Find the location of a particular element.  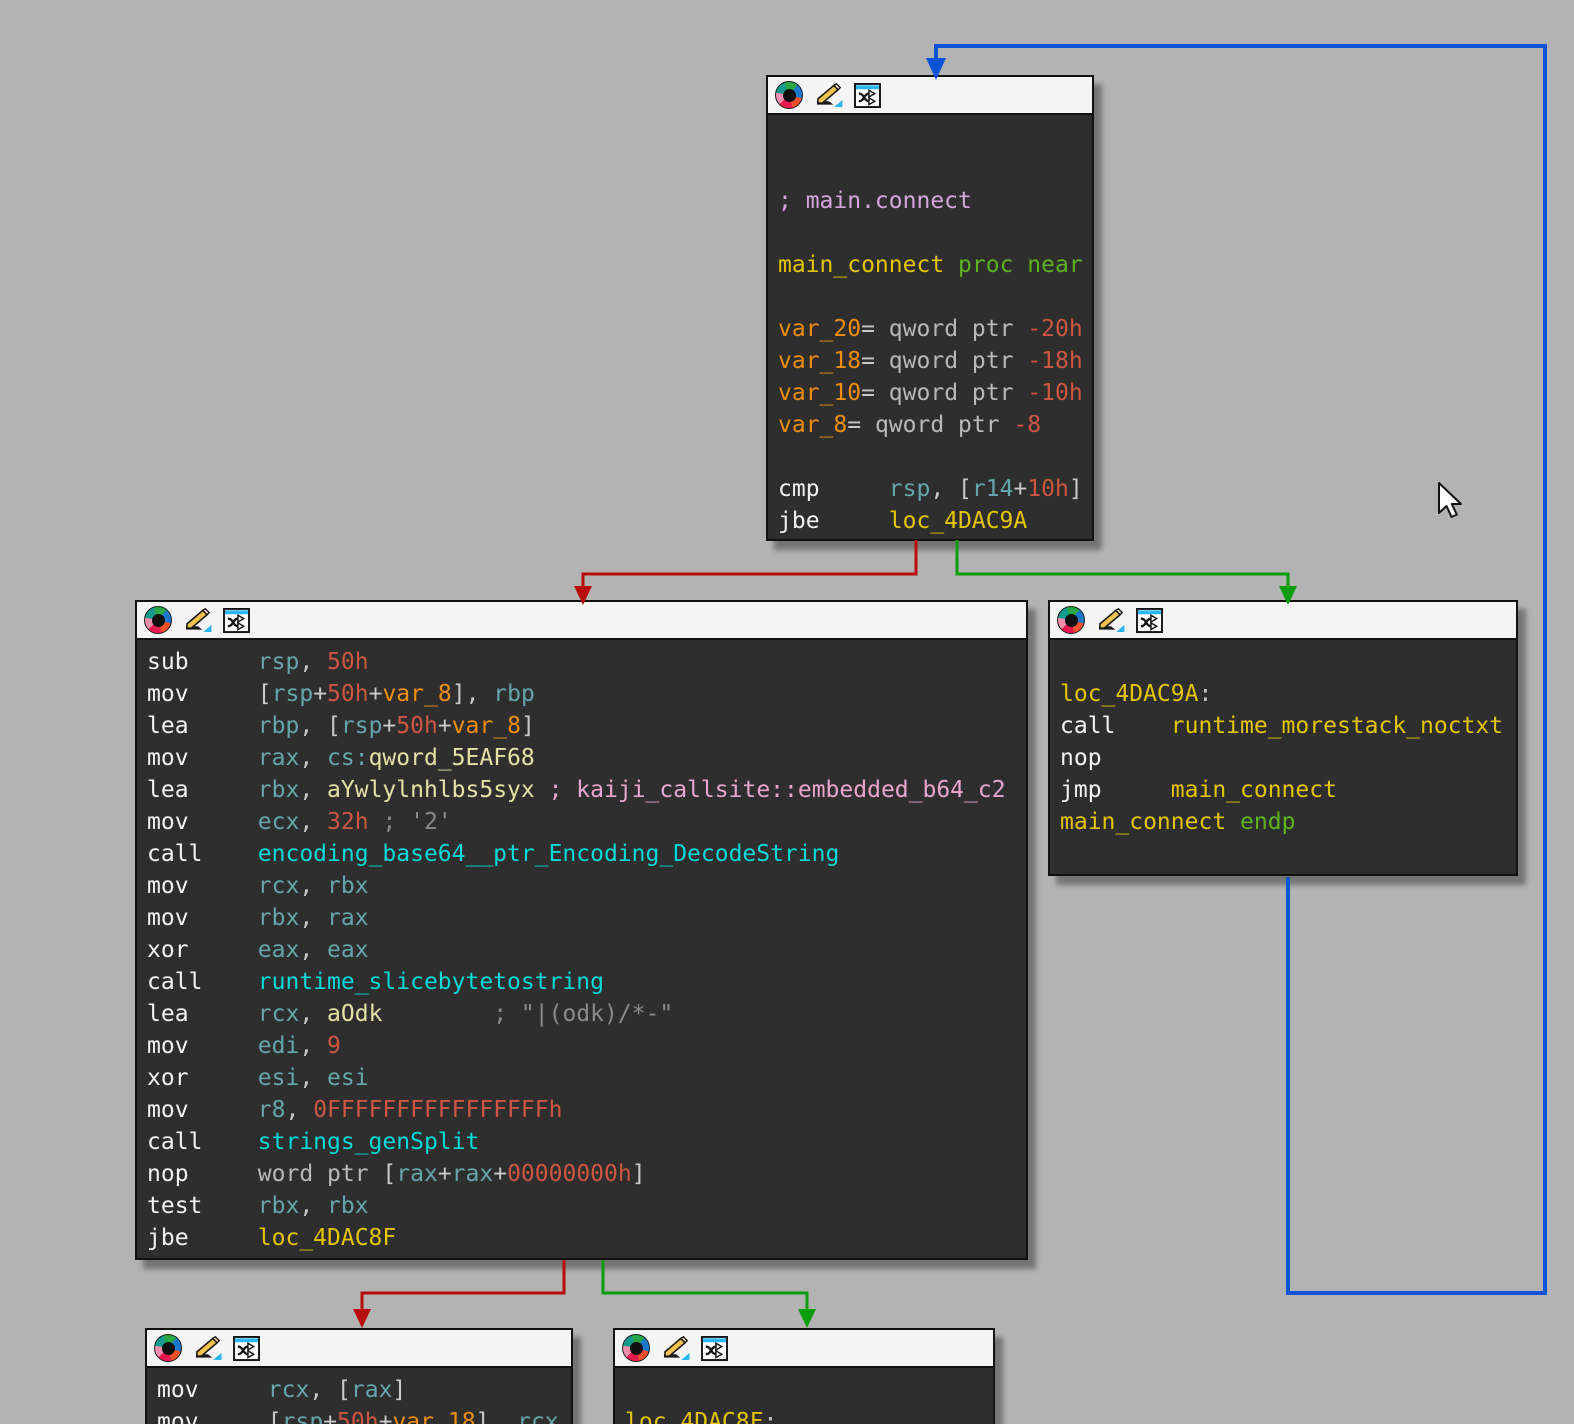

asm-line: sub rsp, 50h is located at coordinates (586, 662).